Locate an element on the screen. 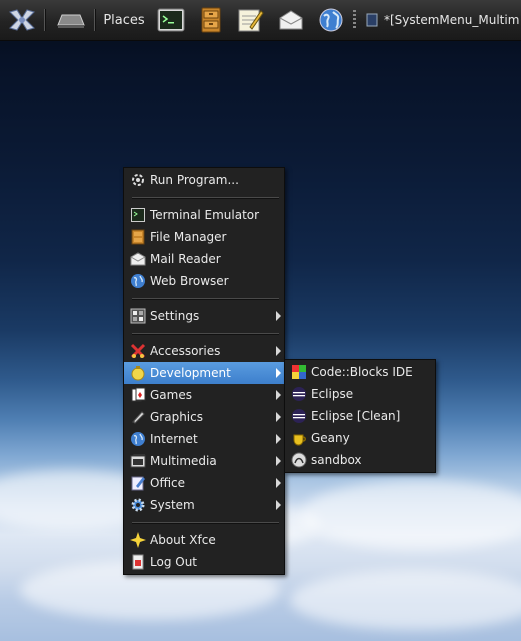 This screenshot has width=521, height=641. menu-item-label: Accessories is located at coordinates (185, 351).